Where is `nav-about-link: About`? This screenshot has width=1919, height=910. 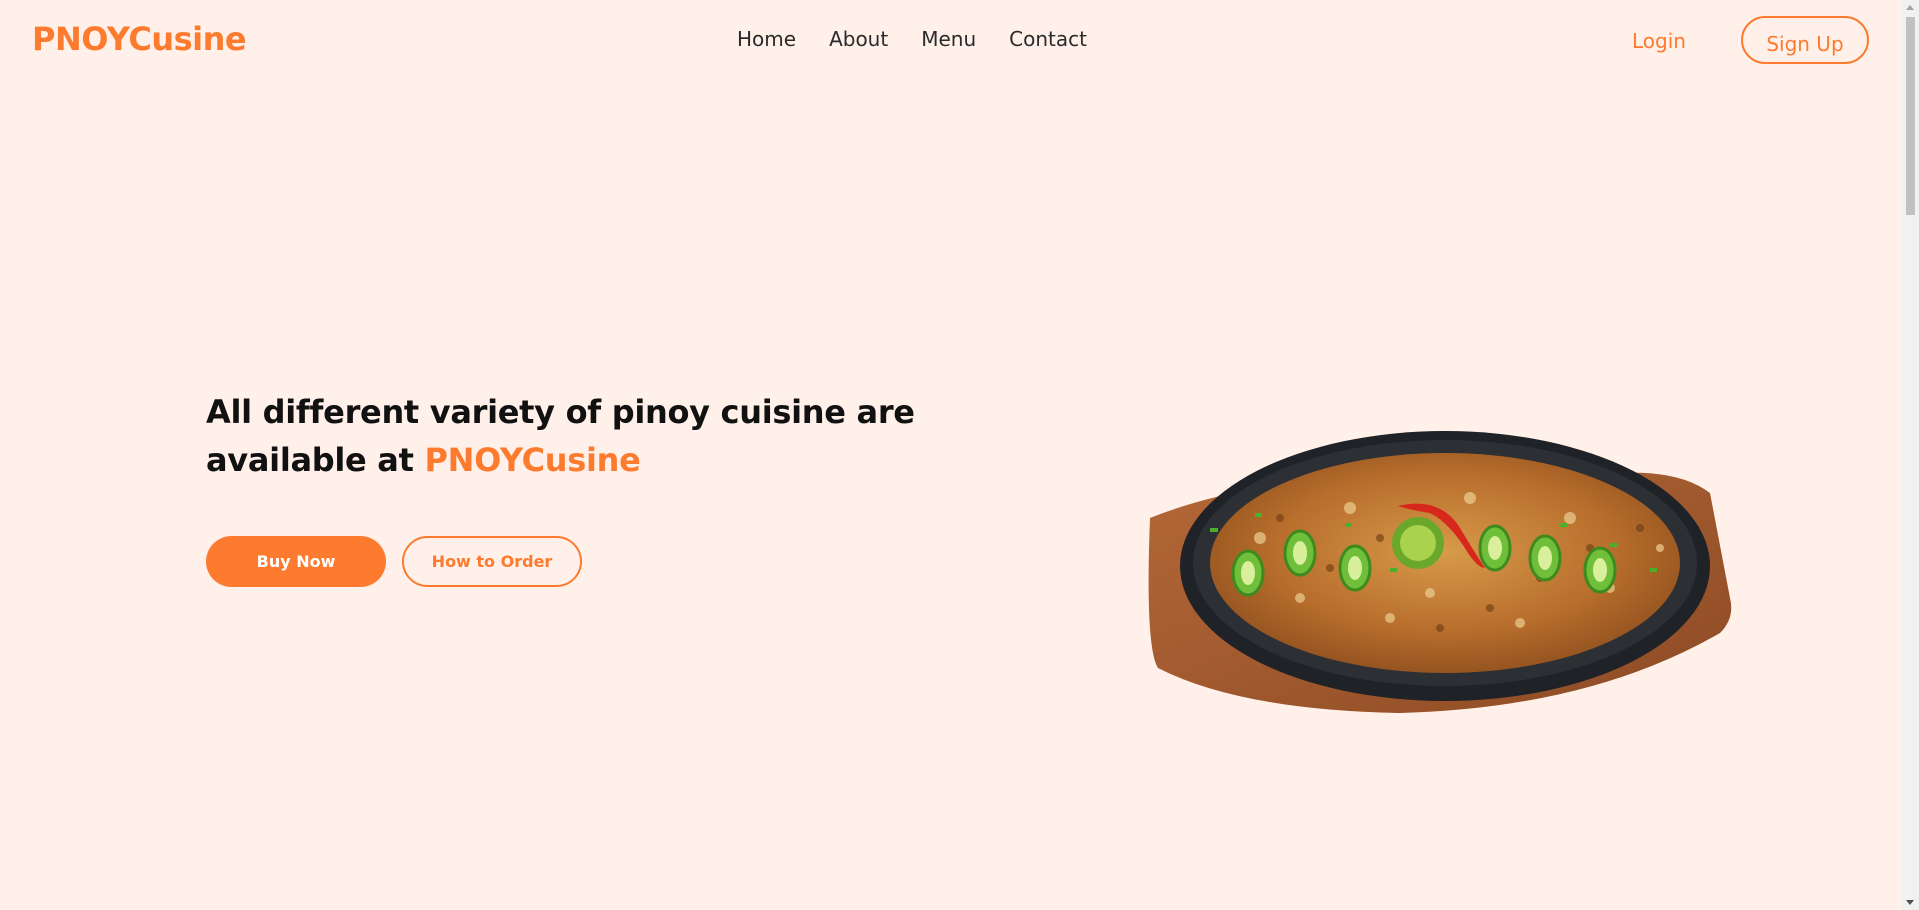
nav-about-link: About is located at coordinates (858, 39).